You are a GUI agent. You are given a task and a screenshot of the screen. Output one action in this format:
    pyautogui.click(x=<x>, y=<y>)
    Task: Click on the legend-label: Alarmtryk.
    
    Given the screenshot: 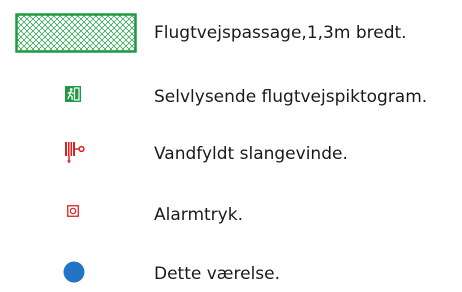 What is the action you would take?
    pyautogui.click(x=198, y=215)
    